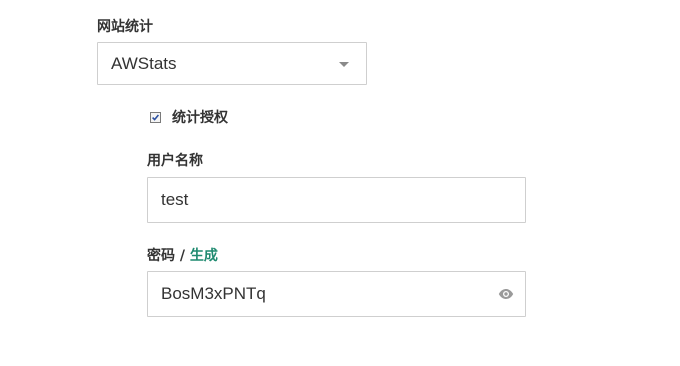 This screenshot has width=680, height=366. I want to click on password-label-row: 密码 / 生成, so click(182, 256).